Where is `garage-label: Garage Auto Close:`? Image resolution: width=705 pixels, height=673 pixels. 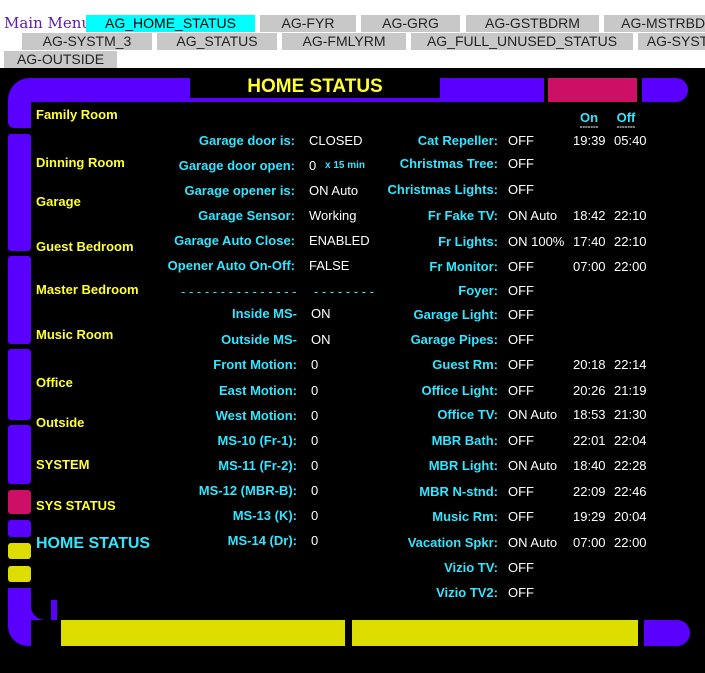
garage-label: Garage Auto Close: is located at coordinates (234, 240).